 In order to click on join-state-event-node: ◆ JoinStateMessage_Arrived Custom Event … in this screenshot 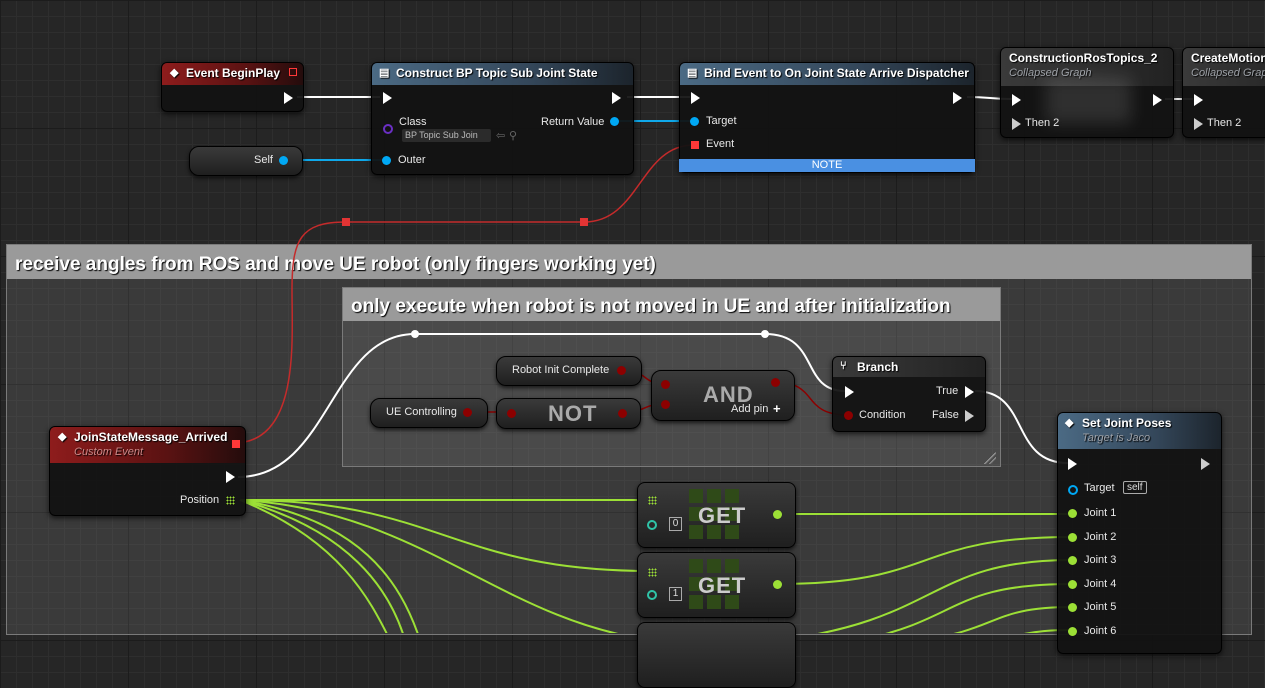, I will do `click(147, 471)`.